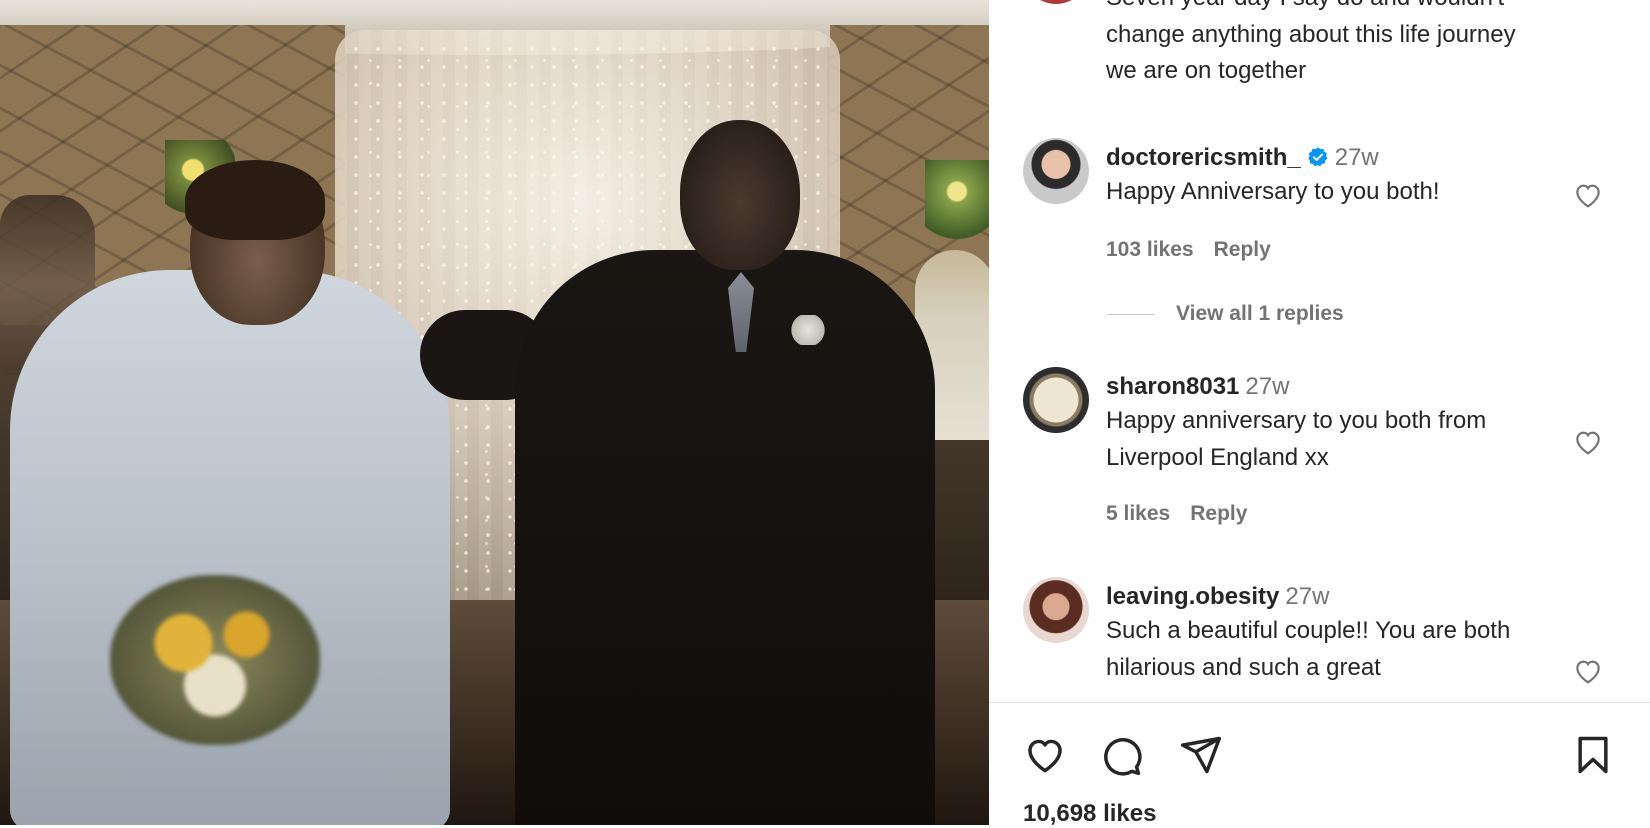  What do you see at coordinates (1089, 814) in the screenshot?
I see `post-likes-count: 10,698 likes` at bounding box center [1089, 814].